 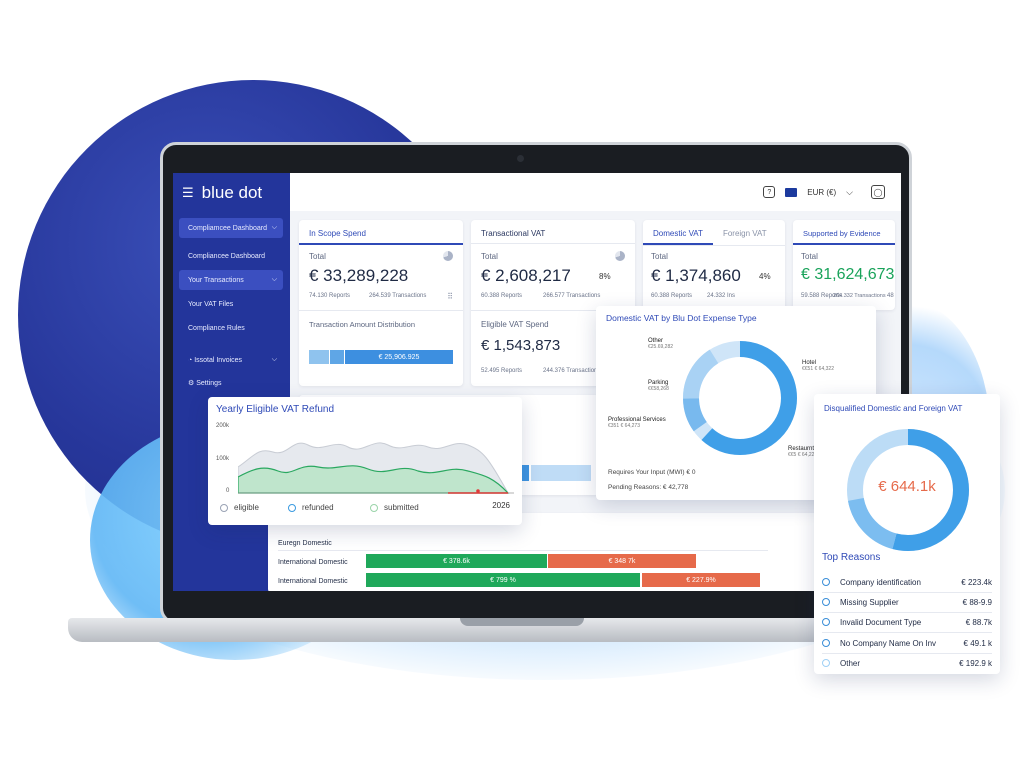 What do you see at coordinates (769, 192) in the screenshot?
I see `help-icon: ?` at bounding box center [769, 192].